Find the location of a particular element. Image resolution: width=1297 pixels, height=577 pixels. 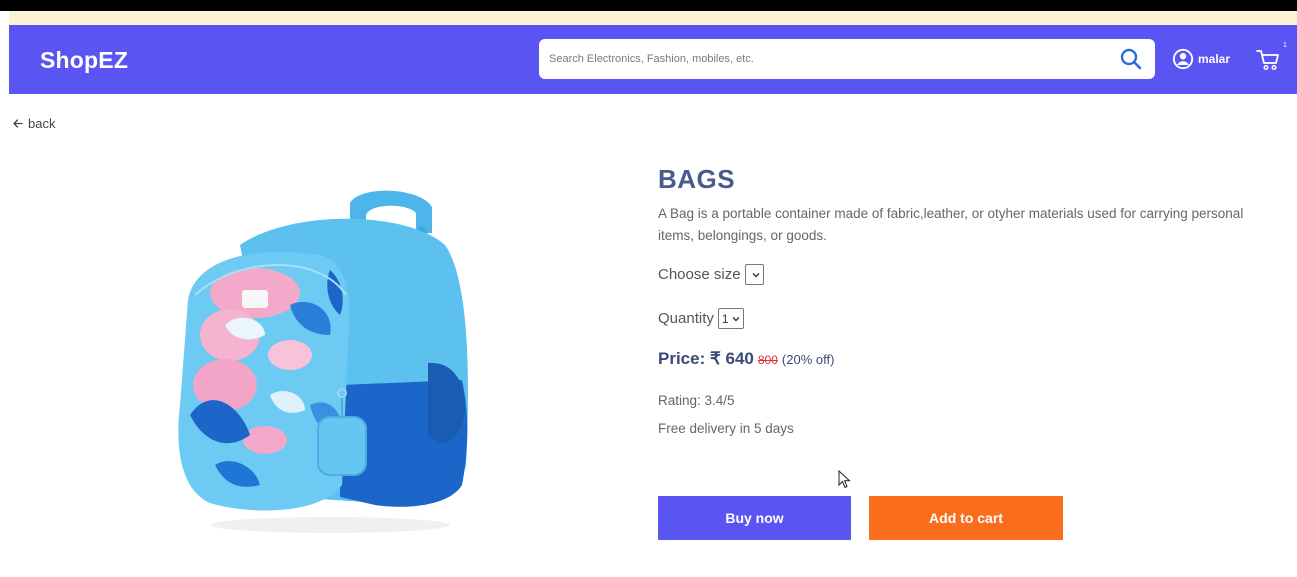

product-image-backpack is located at coordinates (323, 361).